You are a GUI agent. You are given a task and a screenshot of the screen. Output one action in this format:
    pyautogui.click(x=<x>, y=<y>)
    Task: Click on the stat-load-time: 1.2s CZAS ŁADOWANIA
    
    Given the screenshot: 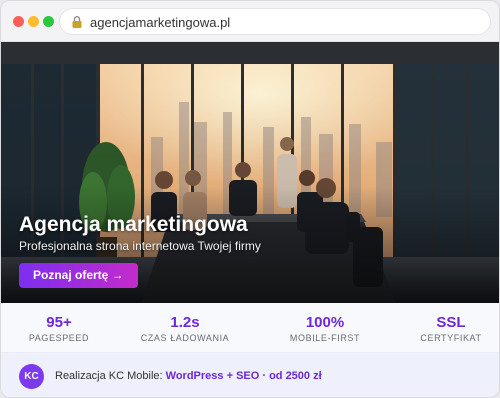 What is the action you would take?
    pyautogui.click(x=185, y=328)
    